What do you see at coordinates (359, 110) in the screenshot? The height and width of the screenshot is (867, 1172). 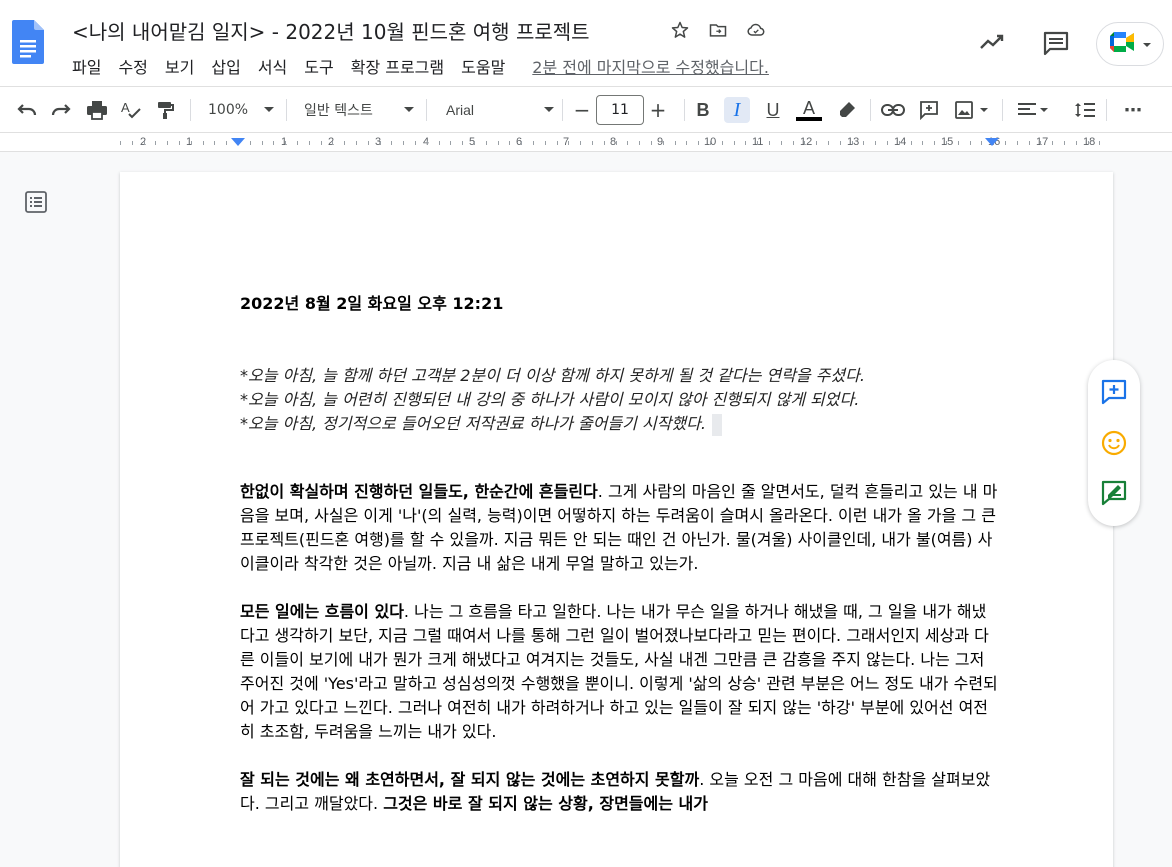 I see `paragraph-style-select: 일반 텍스트` at bounding box center [359, 110].